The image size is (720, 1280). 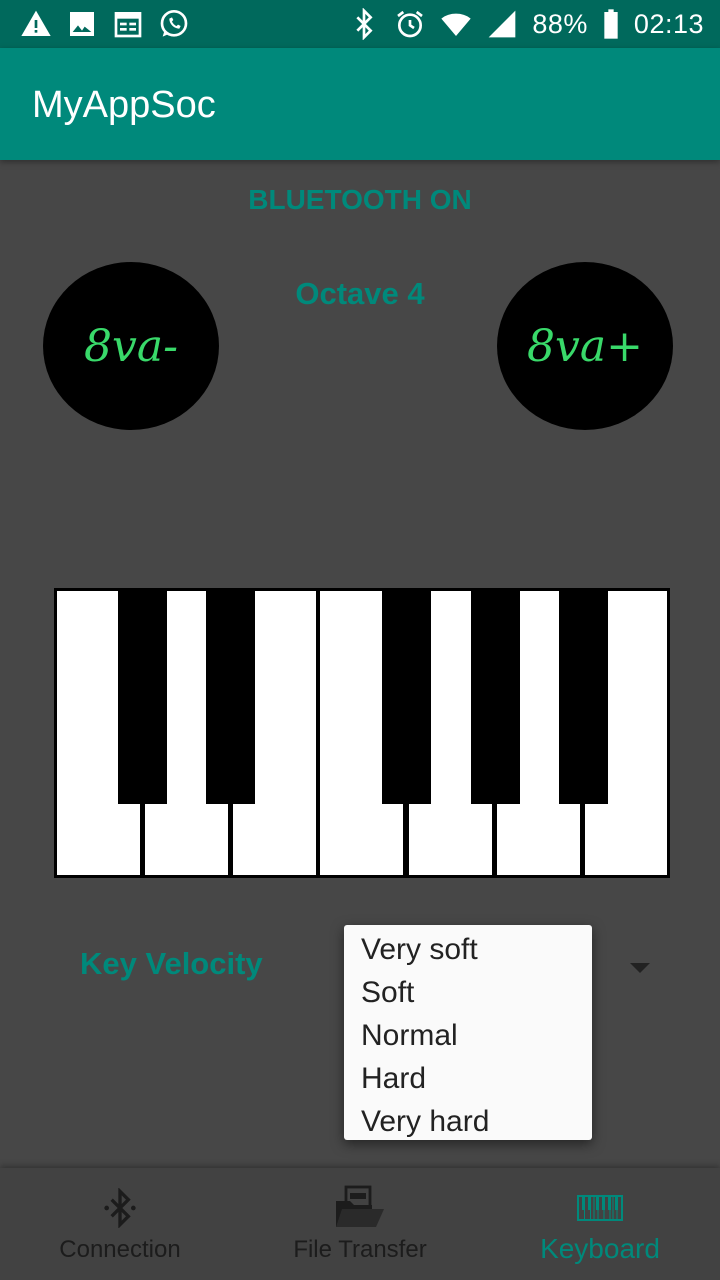 What do you see at coordinates (360, 104) in the screenshot?
I see `app-bar: MyAppSoc` at bounding box center [360, 104].